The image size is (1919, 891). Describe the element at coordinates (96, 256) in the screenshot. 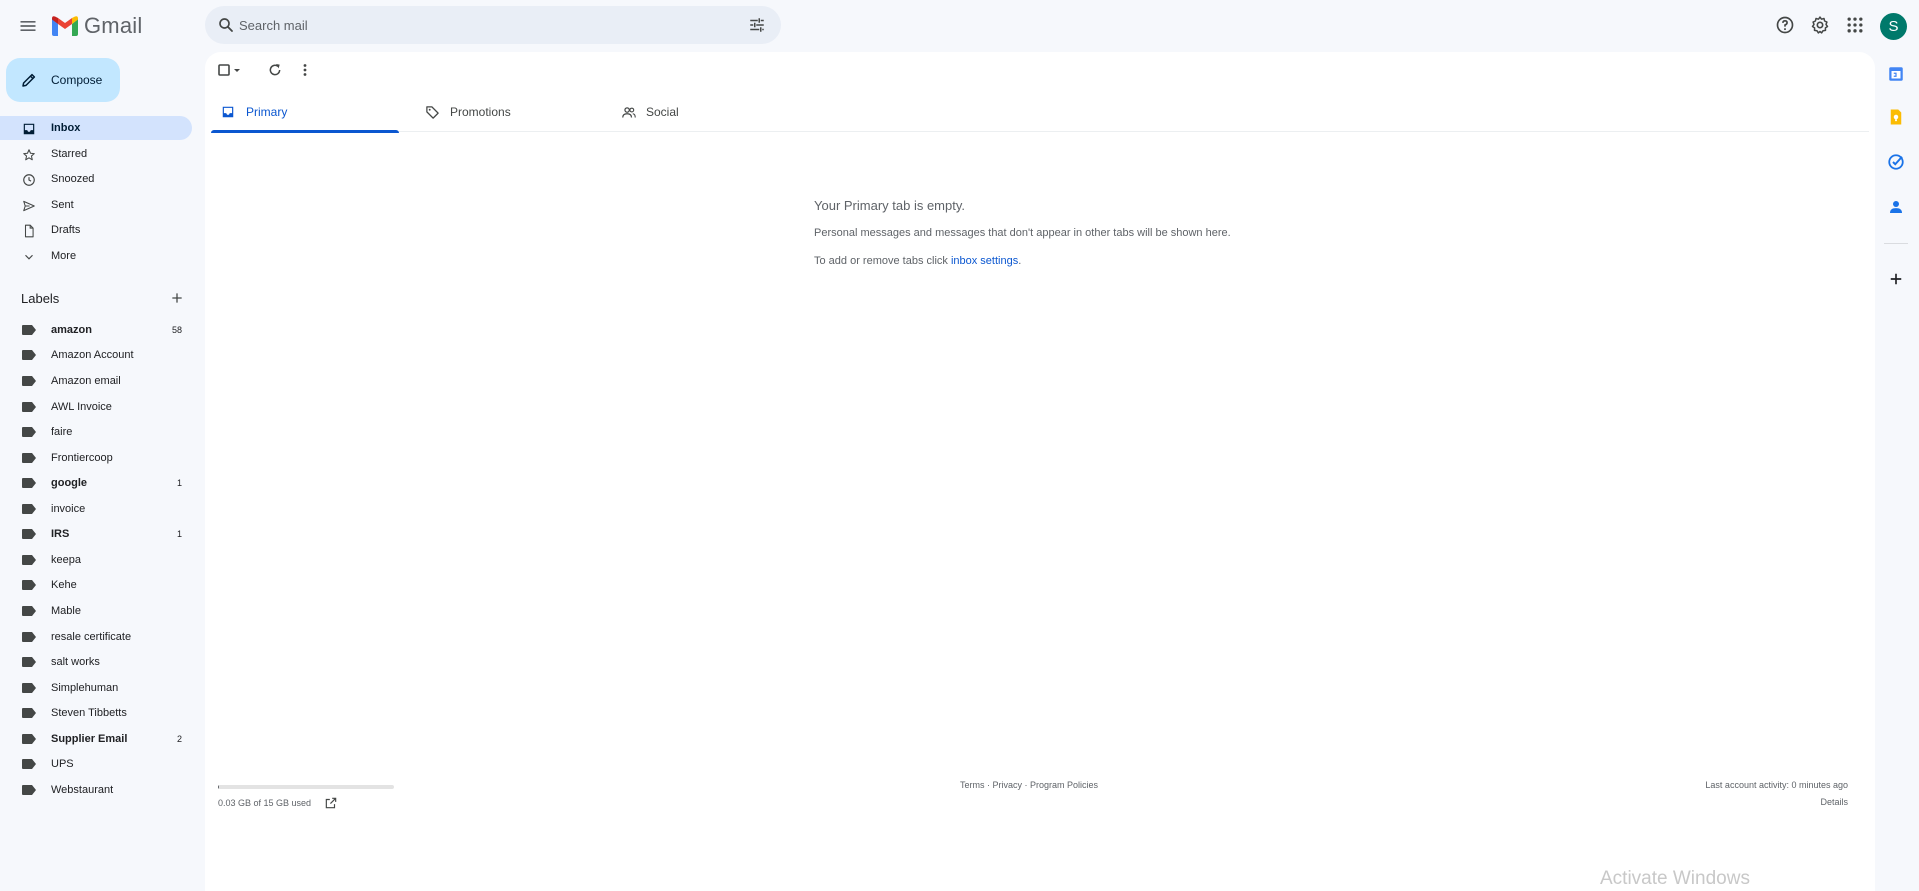

I see `nav-item-more: More` at that location.